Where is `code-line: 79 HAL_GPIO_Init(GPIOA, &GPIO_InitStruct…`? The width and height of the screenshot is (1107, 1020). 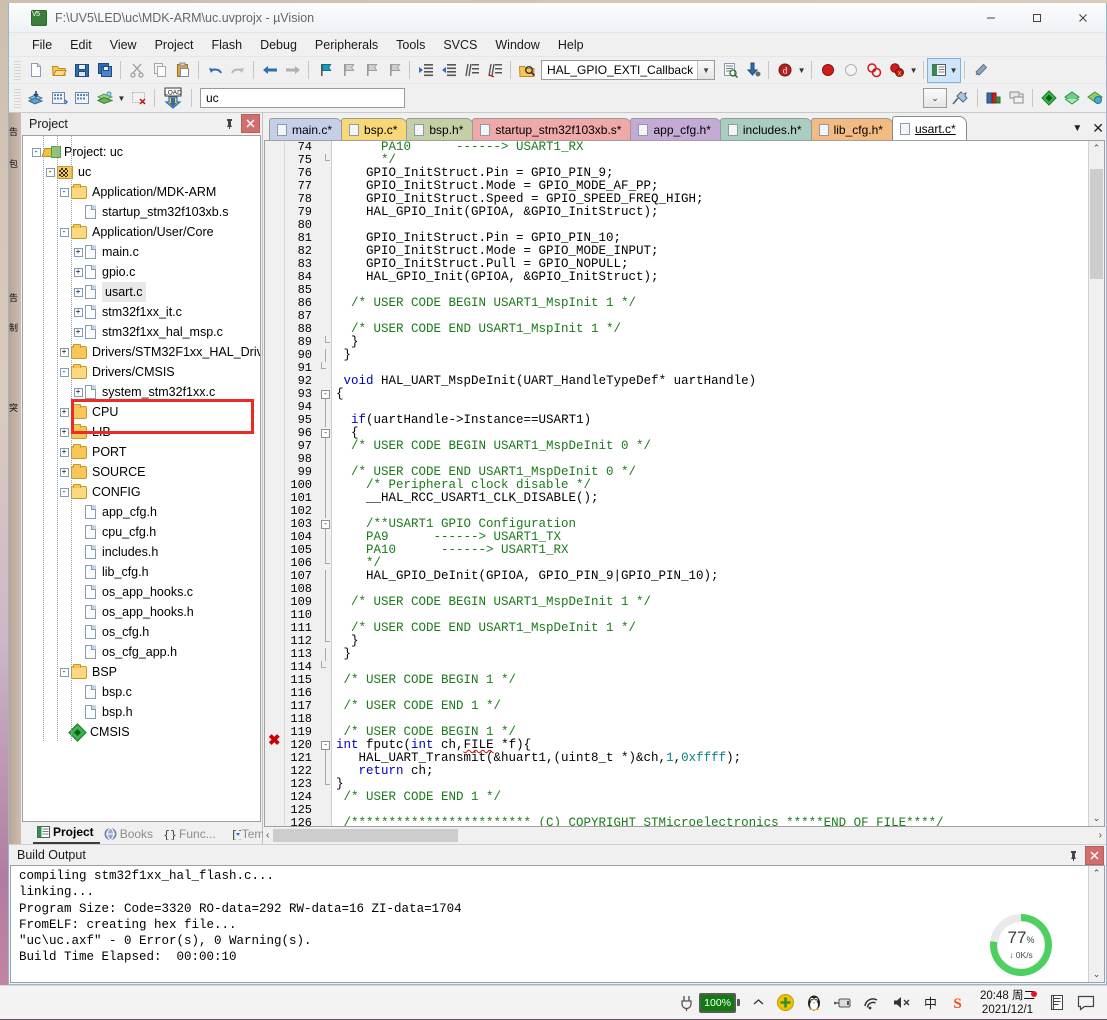 code-line: 79 HAL_GPIO_Init(GPIOA, &GPIO_InitStruct… is located at coordinates (686, 212).